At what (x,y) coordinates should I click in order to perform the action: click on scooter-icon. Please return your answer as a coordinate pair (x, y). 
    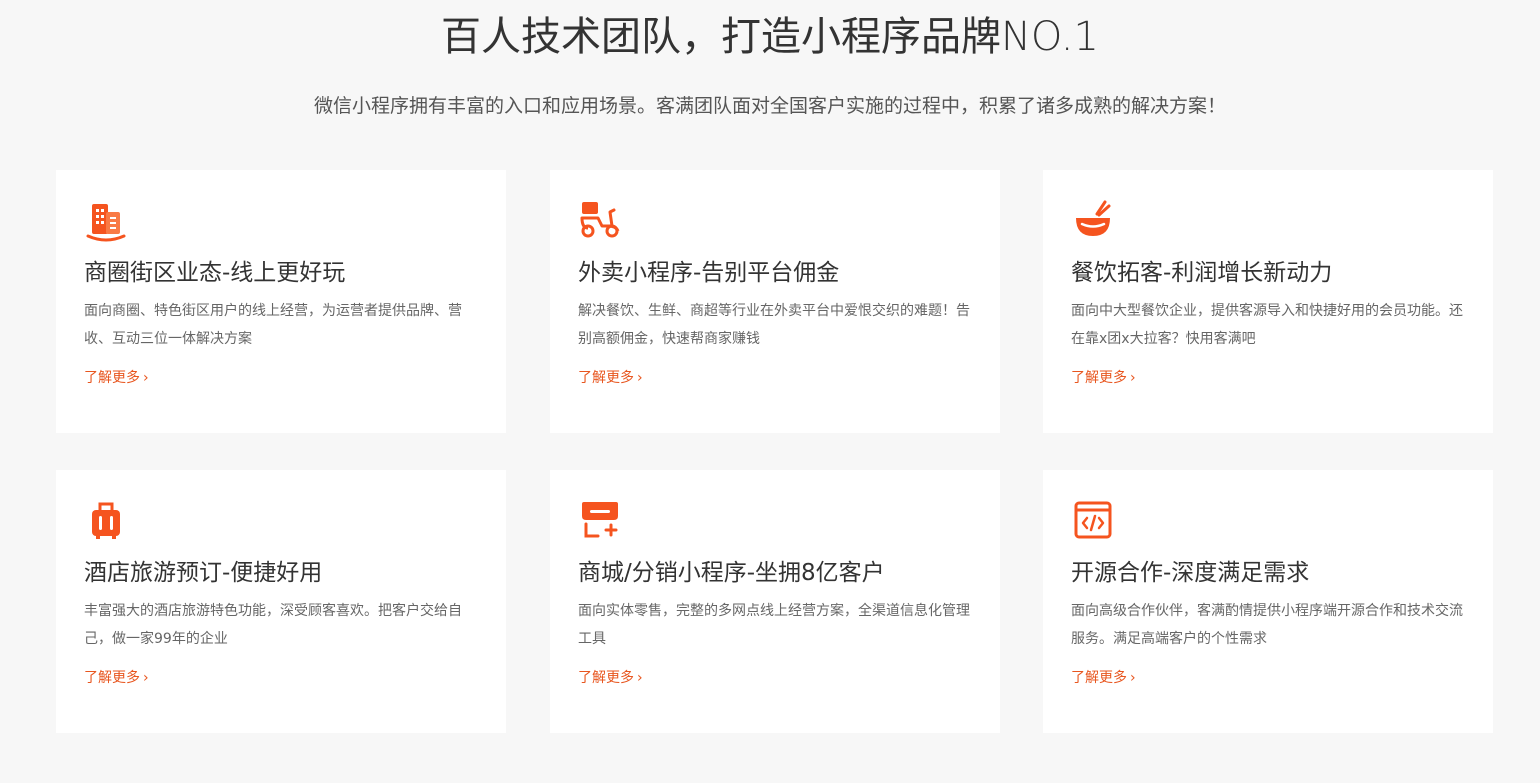
    Looking at the image, I should click on (600, 220).